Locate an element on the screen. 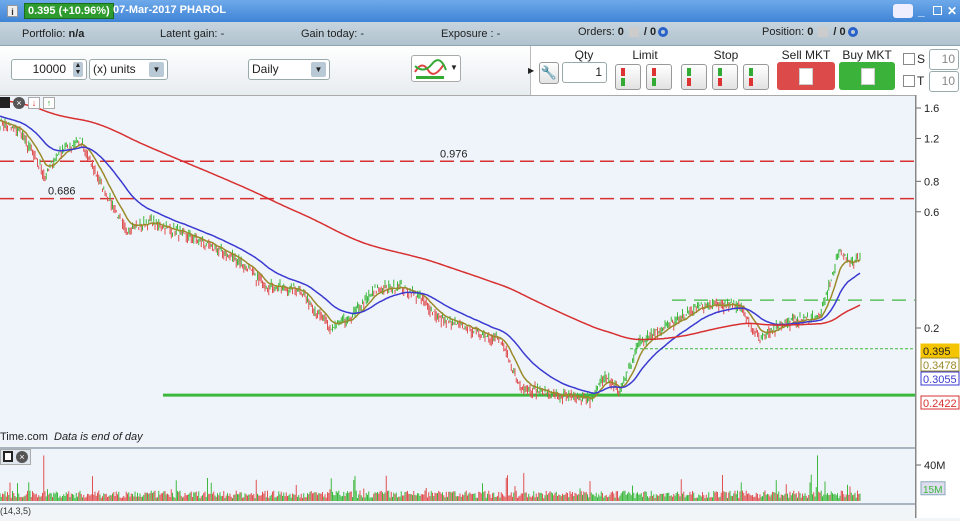 This screenshot has height=521, width=960. indicators-icon is located at coordinates (430, 69).